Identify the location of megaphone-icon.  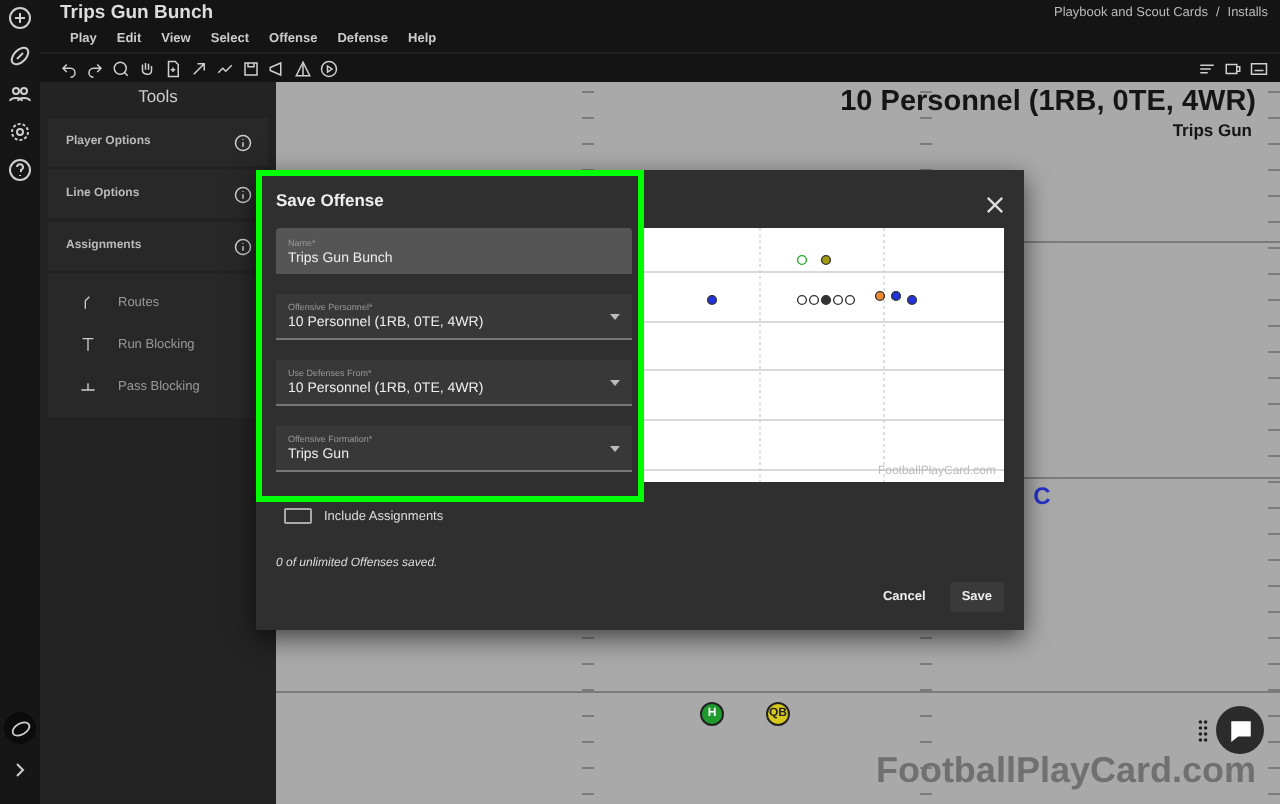
(277, 68).